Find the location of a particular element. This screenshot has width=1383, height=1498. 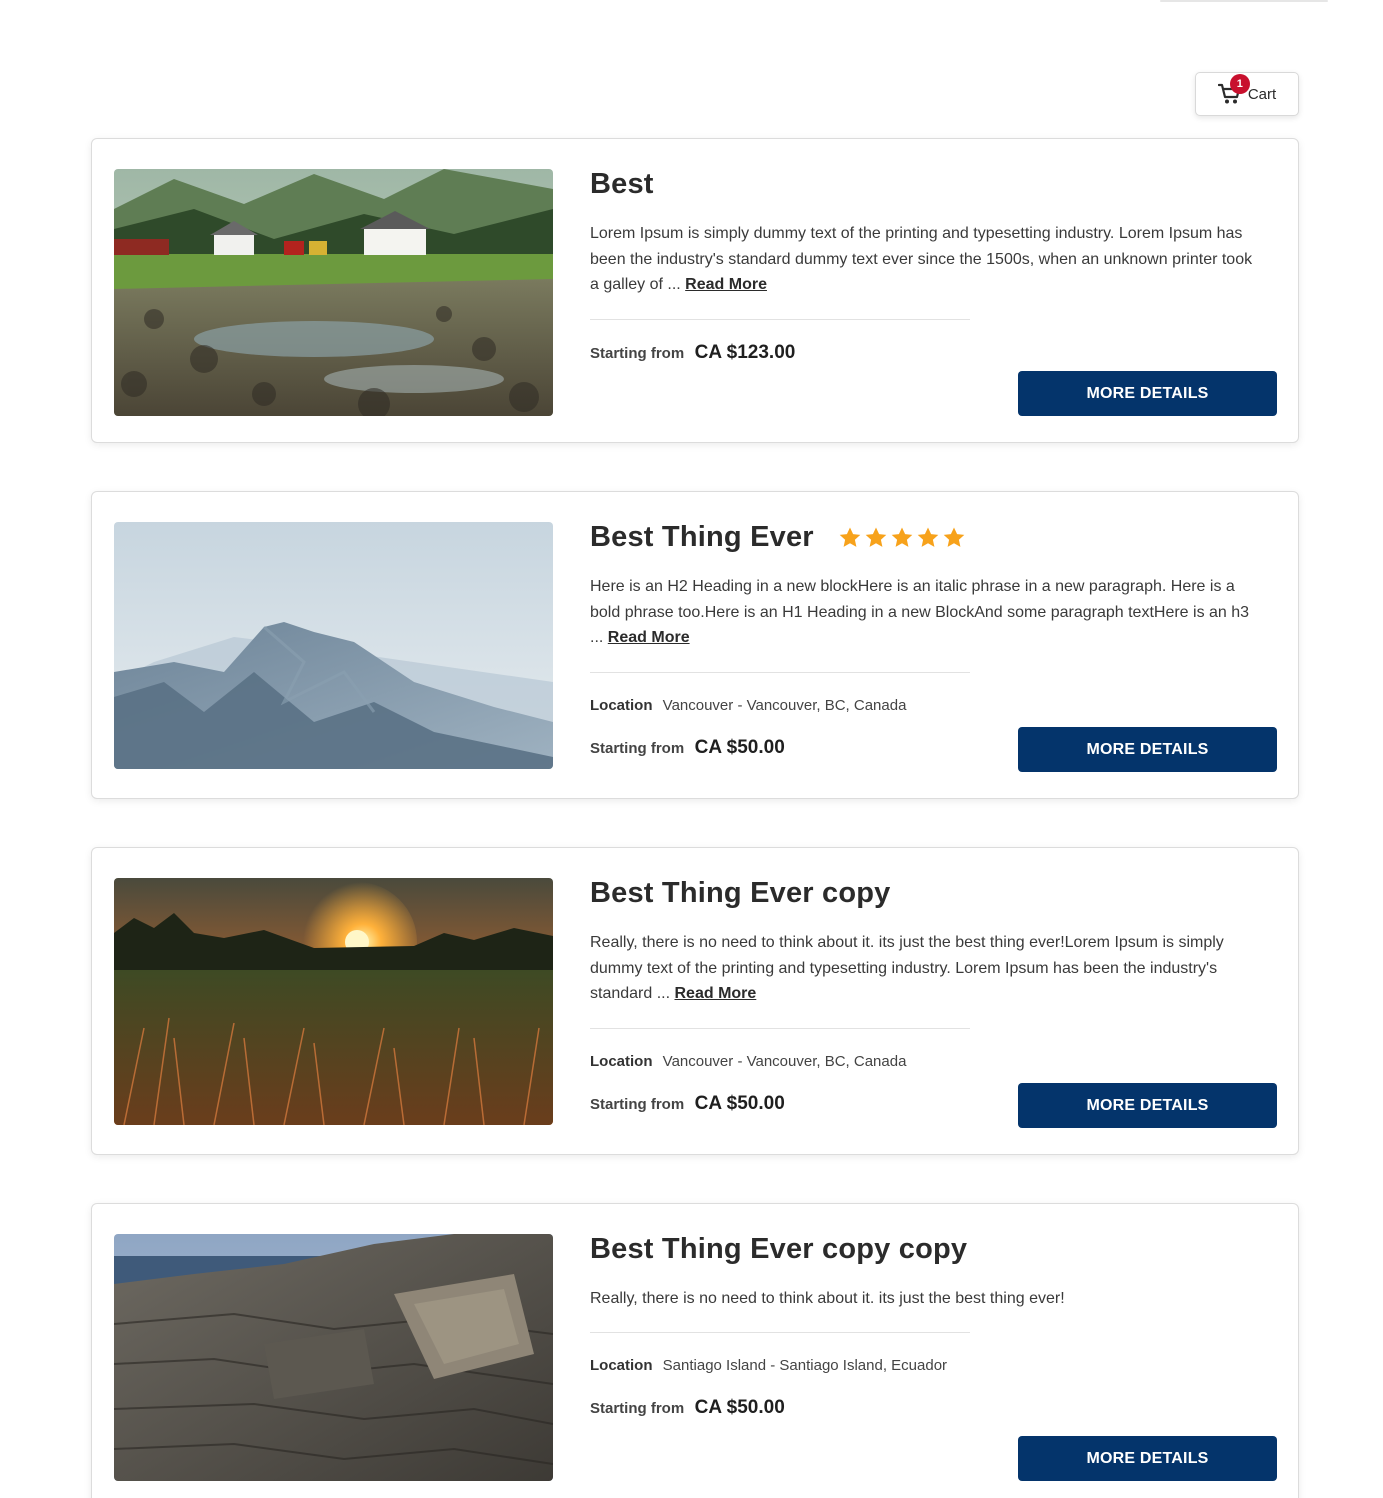

price-row: Starting from CA $123.00 is located at coordinates (692, 353).